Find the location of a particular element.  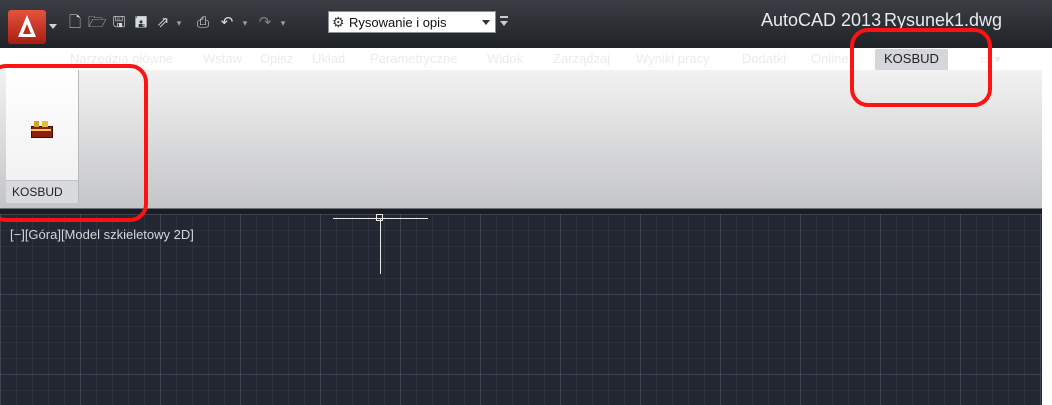

tab-zarzadzaj: Zarządzaj is located at coordinates (581, 59).